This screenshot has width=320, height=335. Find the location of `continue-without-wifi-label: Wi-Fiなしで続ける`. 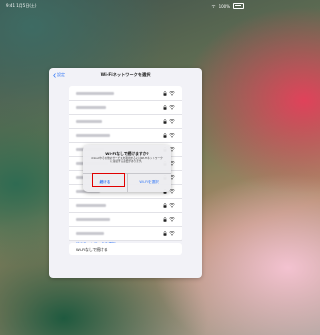

continue-without-wifi-label: Wi-Fiなしで続ける is located at coordinates (92, 249).